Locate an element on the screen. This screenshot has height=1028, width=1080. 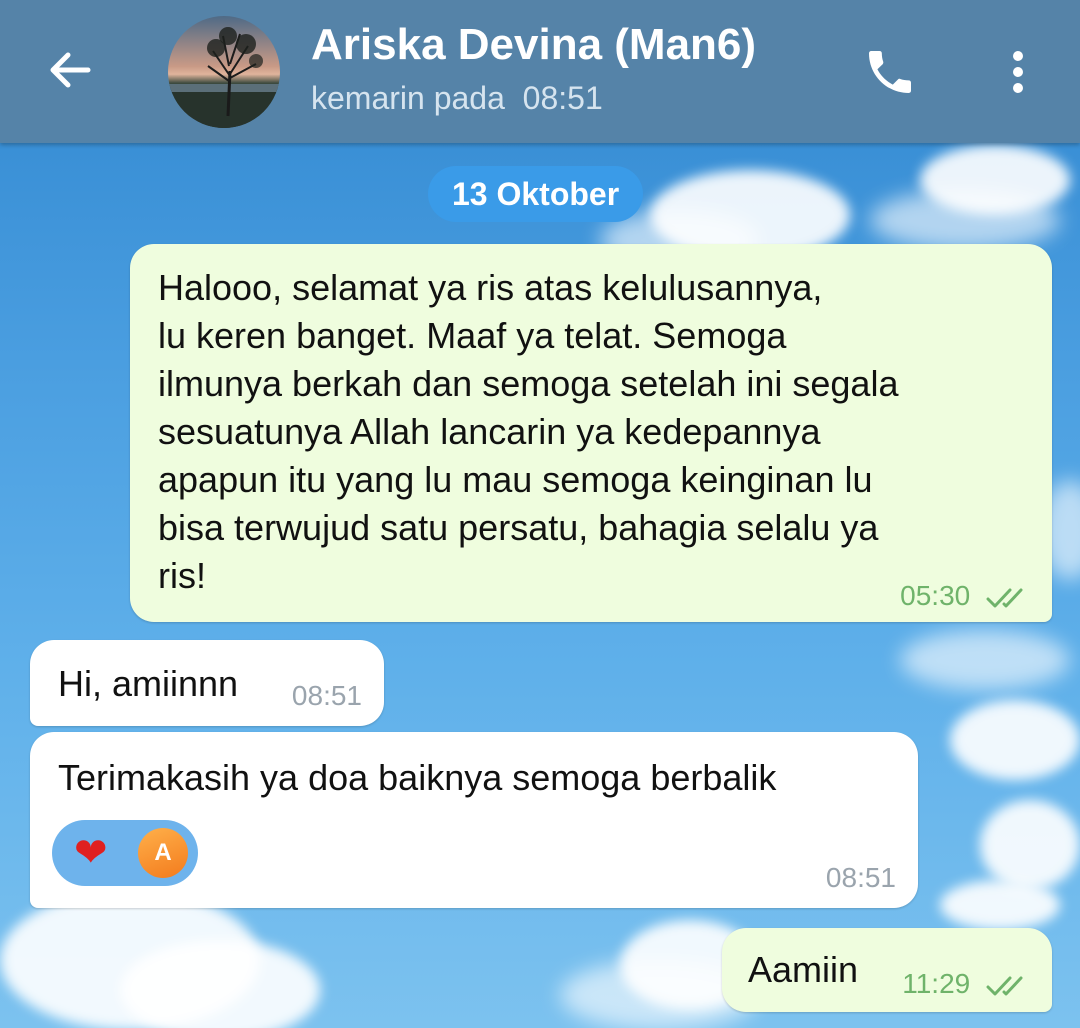
more-options-button is located at coordinates (1018, 72).